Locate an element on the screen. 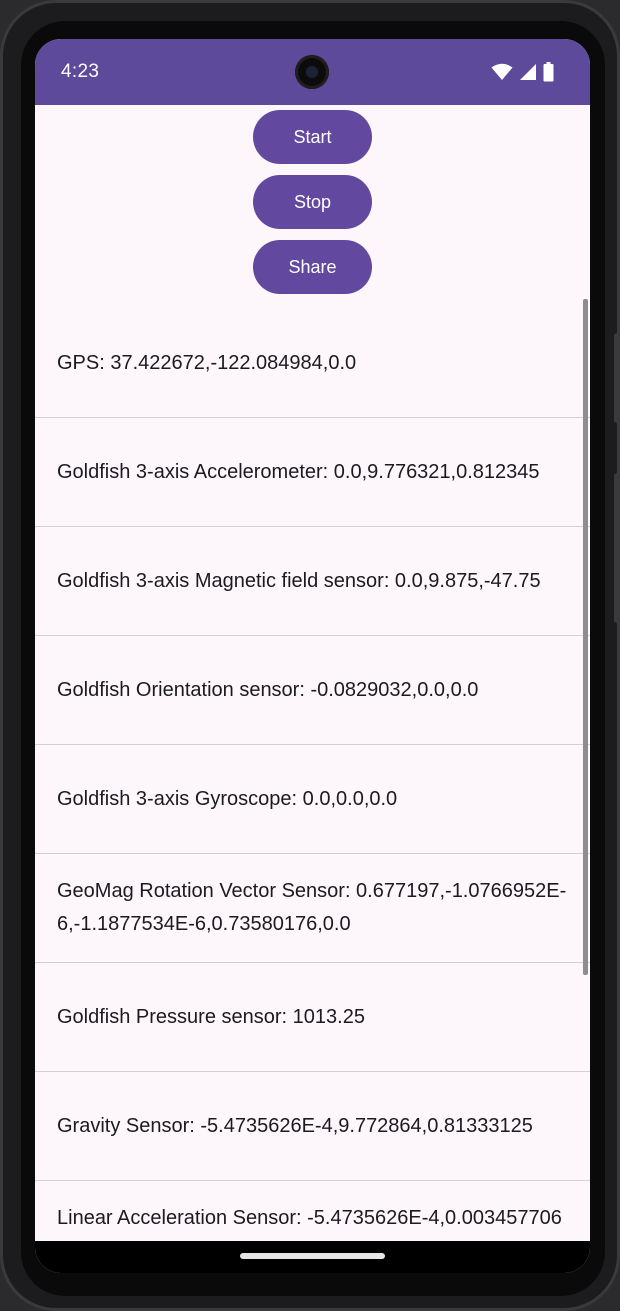 This screenshot has width=620, height=1311. wifi-icon is located at coordinates (502, 71).